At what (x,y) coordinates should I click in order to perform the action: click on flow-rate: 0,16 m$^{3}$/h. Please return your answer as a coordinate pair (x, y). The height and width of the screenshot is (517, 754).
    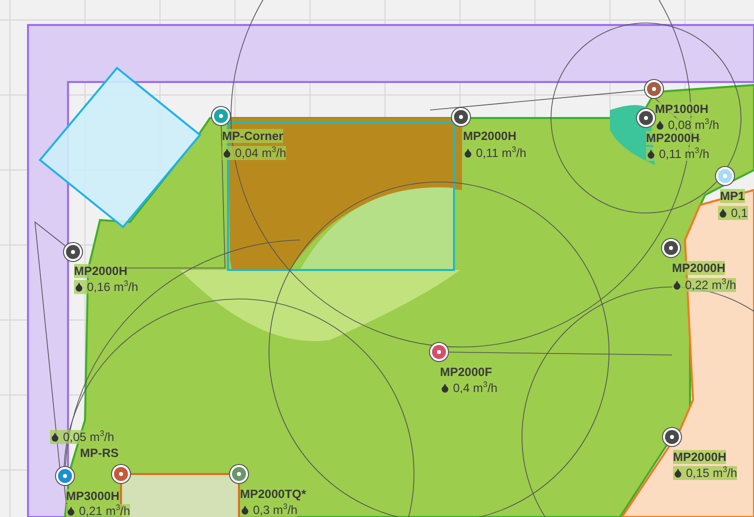
    Looking at the image, I should click on (112, 287).